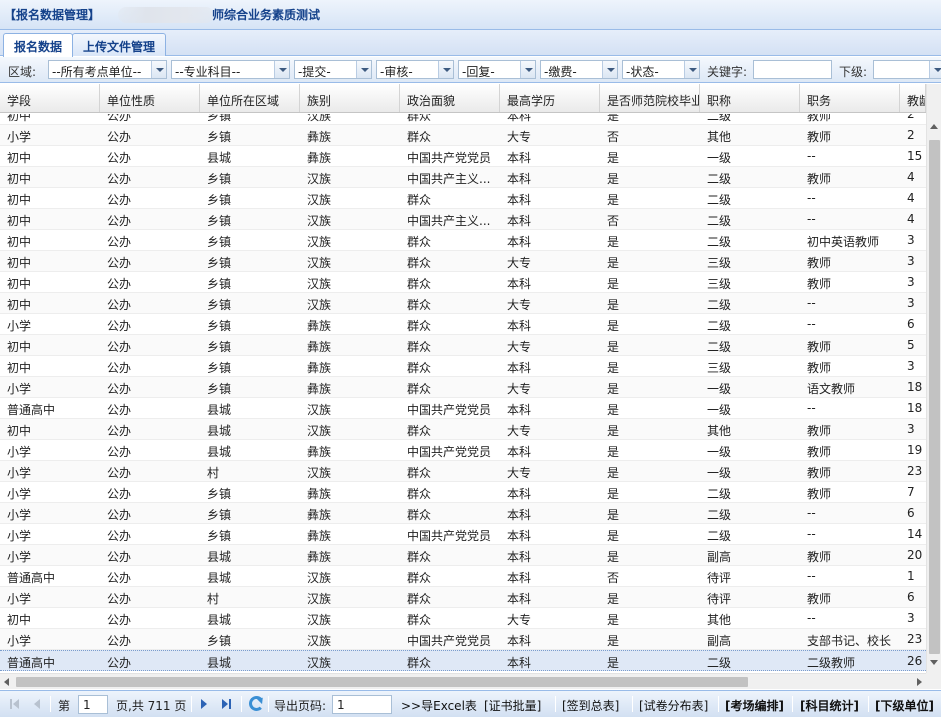 The image size is (941, 717). What do you see at coordinates (463, 219) in the screenshot?
I see `table-row: 初中 公办 乡镇 汉族 中国共产主义... 本科 否 二级 -- 4` at bounding box center [463, 219].